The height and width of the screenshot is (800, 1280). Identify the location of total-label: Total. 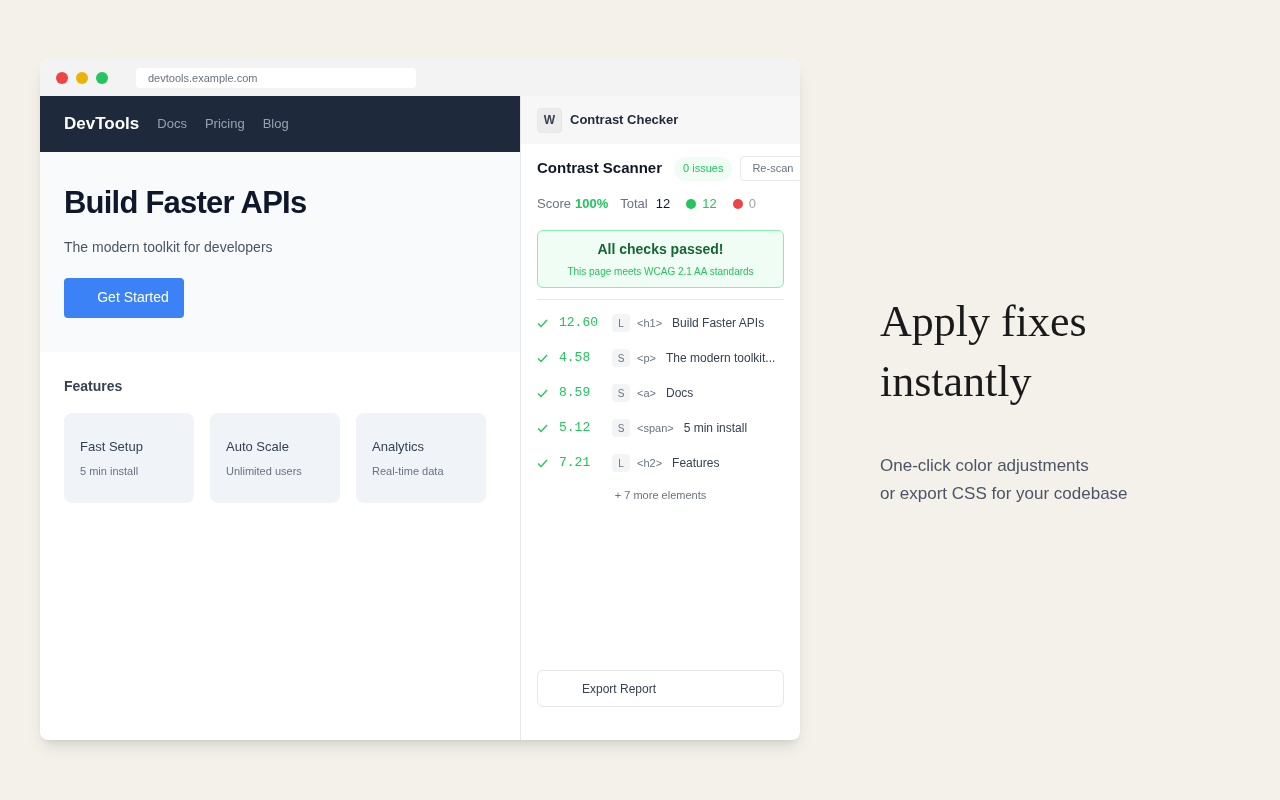
(634, 204).